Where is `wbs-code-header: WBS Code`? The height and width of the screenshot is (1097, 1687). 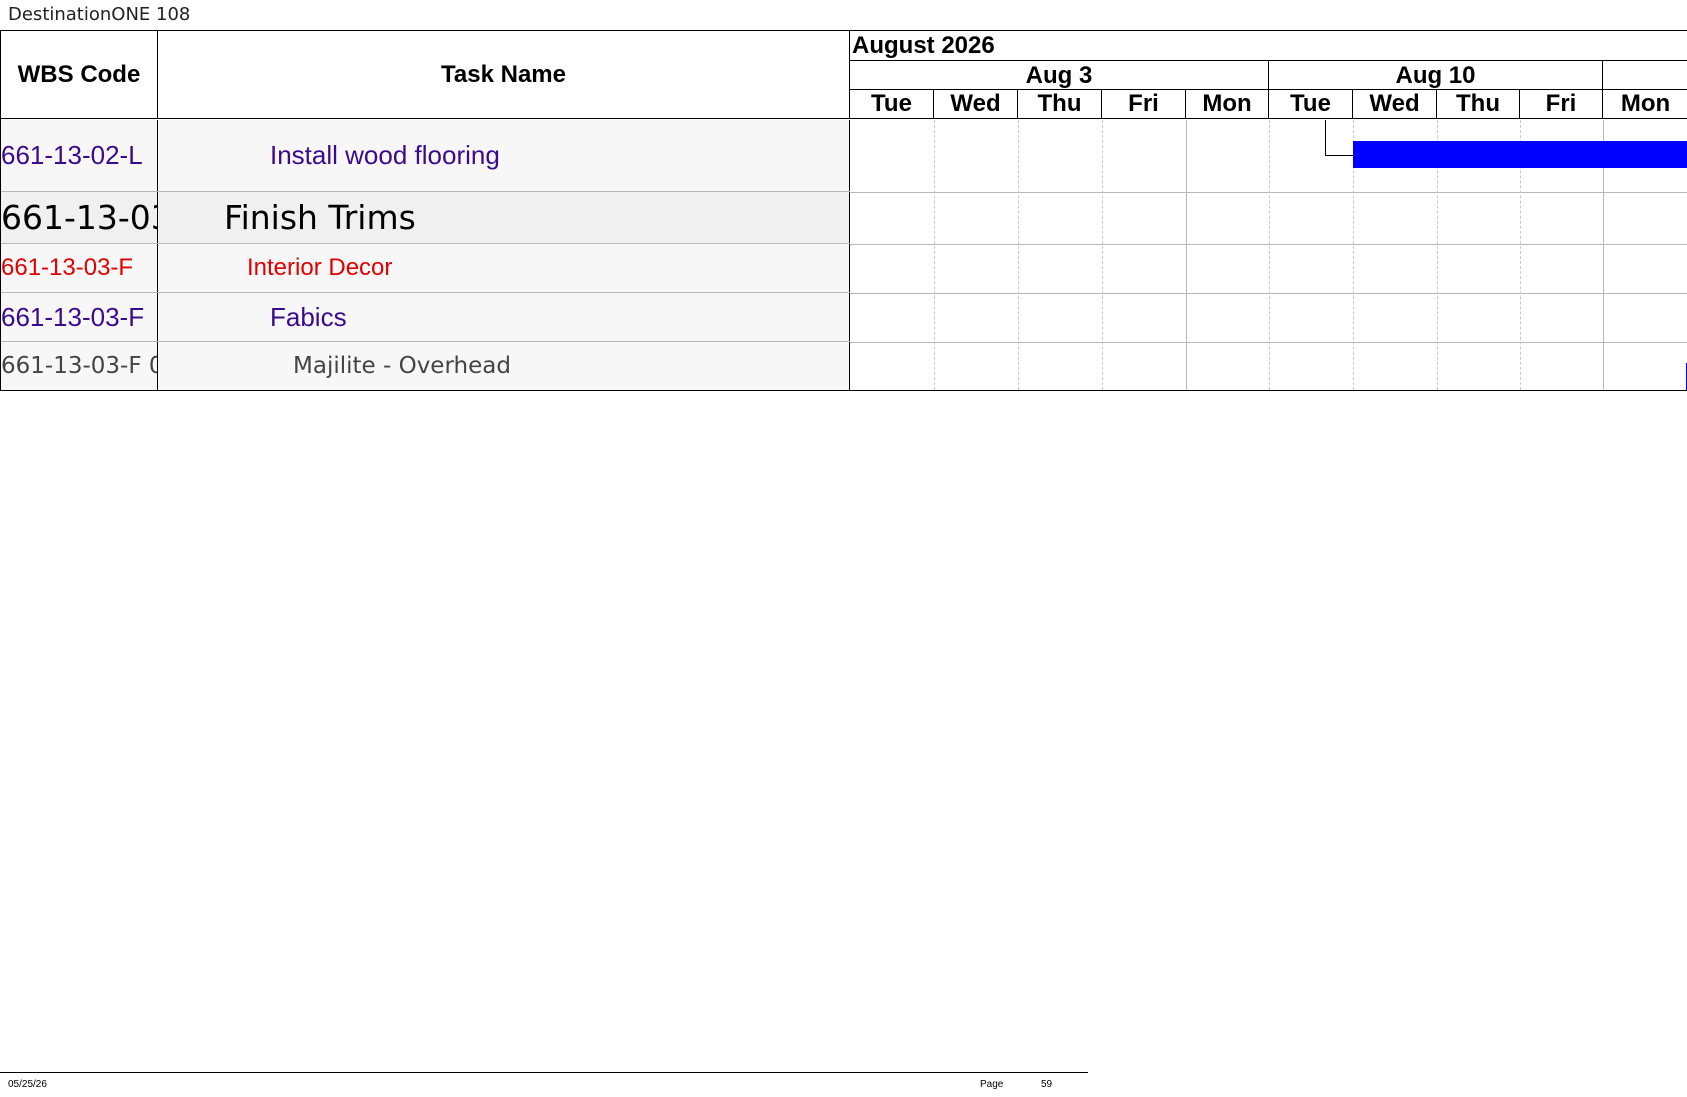
wbs-code-header: WBS Code is located at coordinates (79, 75).